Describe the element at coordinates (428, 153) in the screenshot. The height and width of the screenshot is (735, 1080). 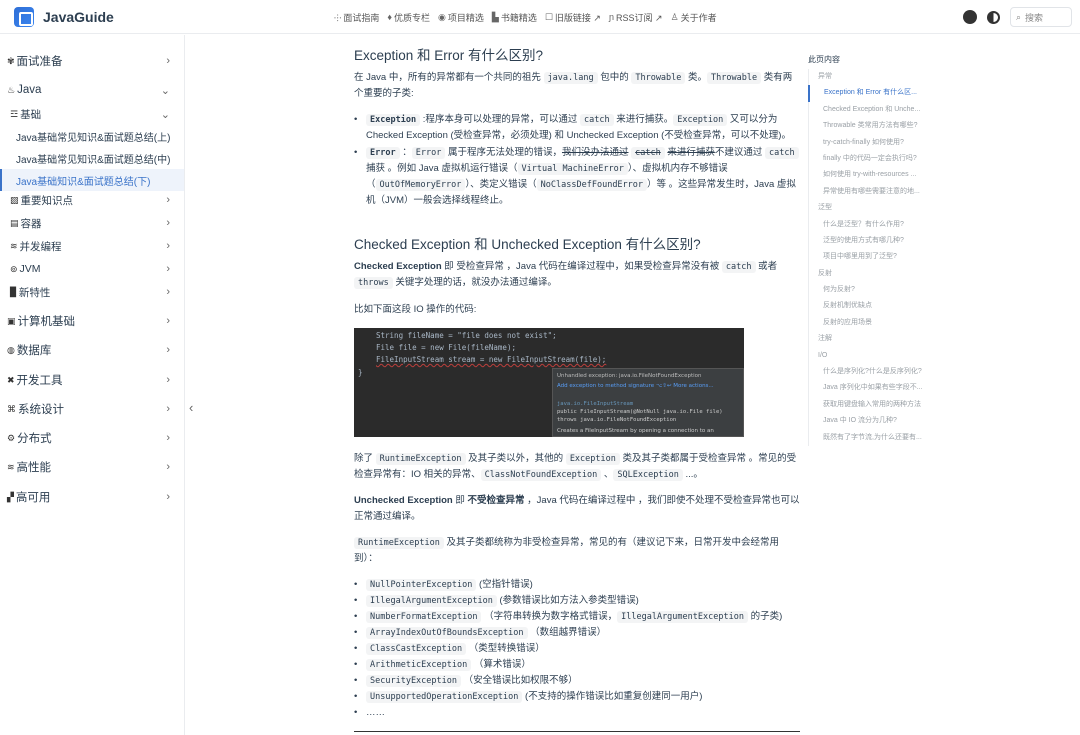
I see `inline-code: Error` at that location.